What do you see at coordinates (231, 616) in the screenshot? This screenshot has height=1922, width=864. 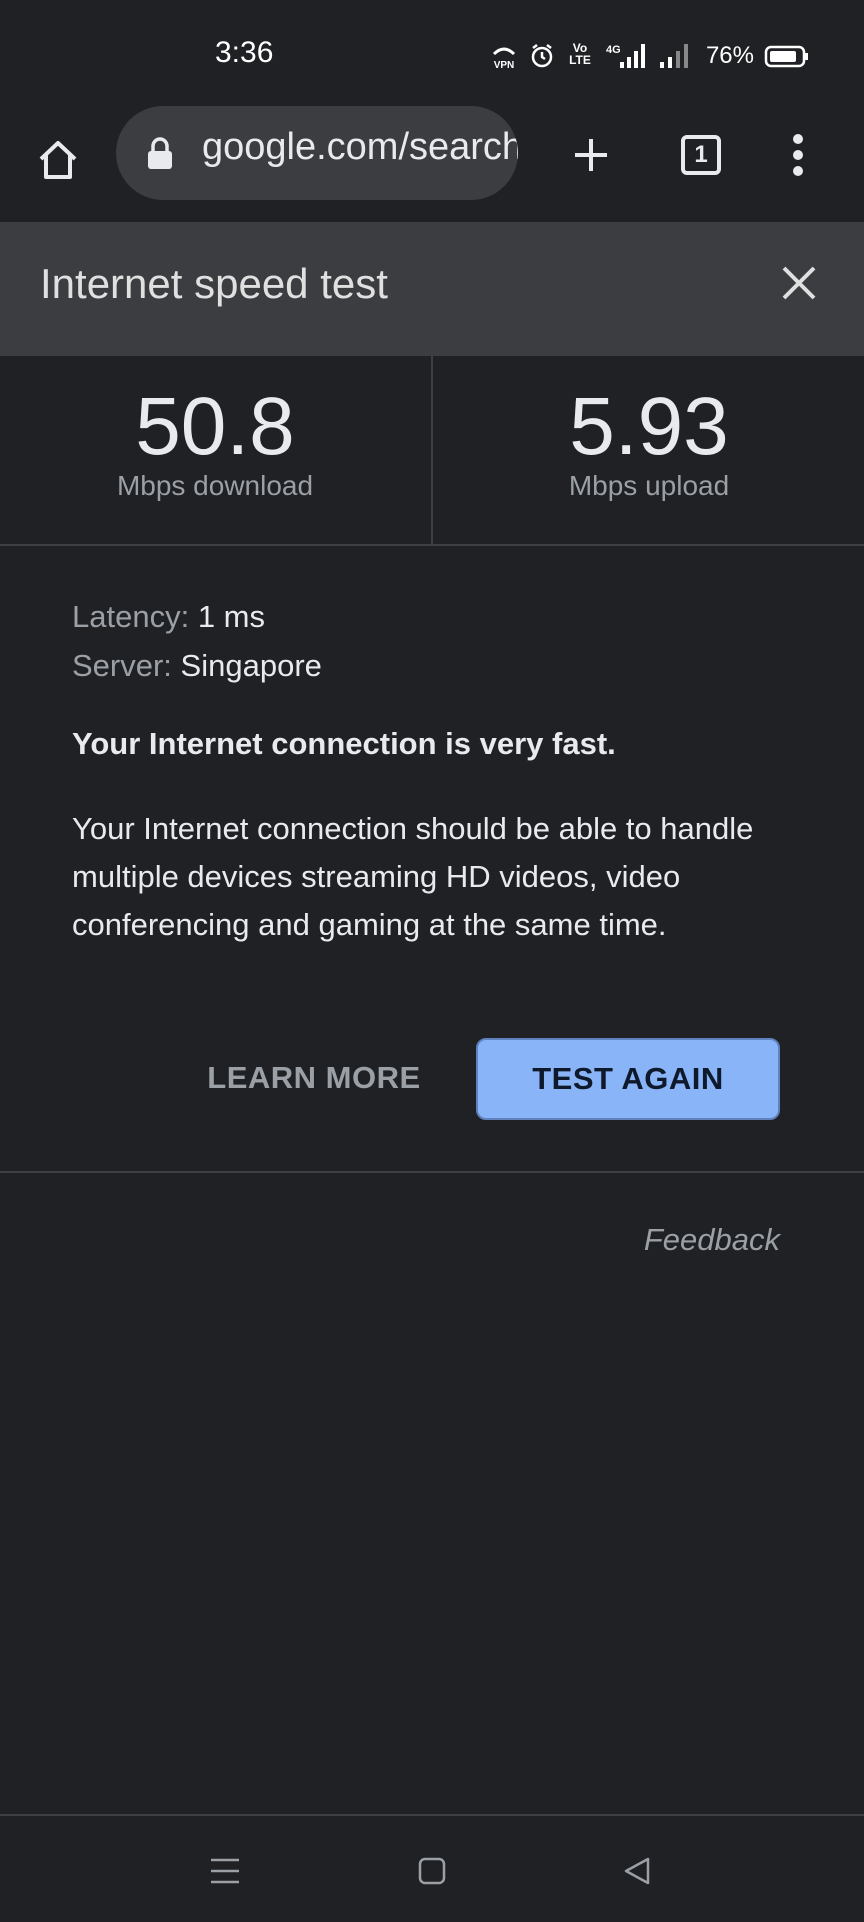 I see `latency-value: 1 ms` at bounding box center [231, 616].